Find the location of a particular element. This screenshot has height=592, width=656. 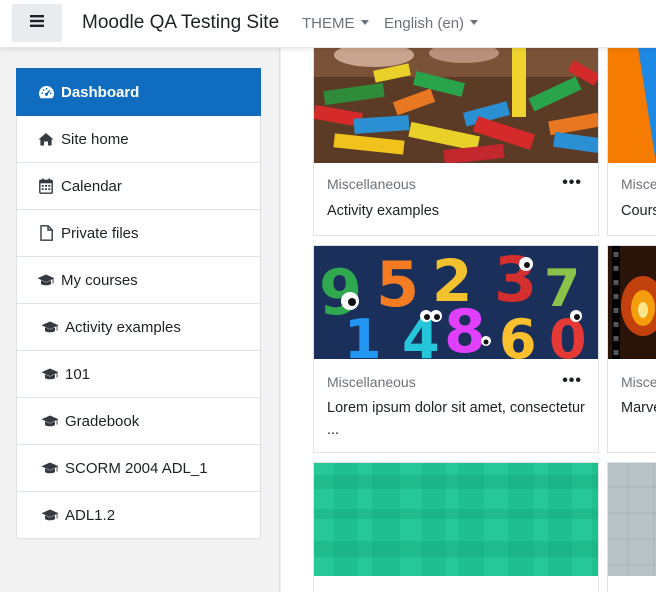

nav-item-label: ADL1.2 is located at coordinates (90, 515).